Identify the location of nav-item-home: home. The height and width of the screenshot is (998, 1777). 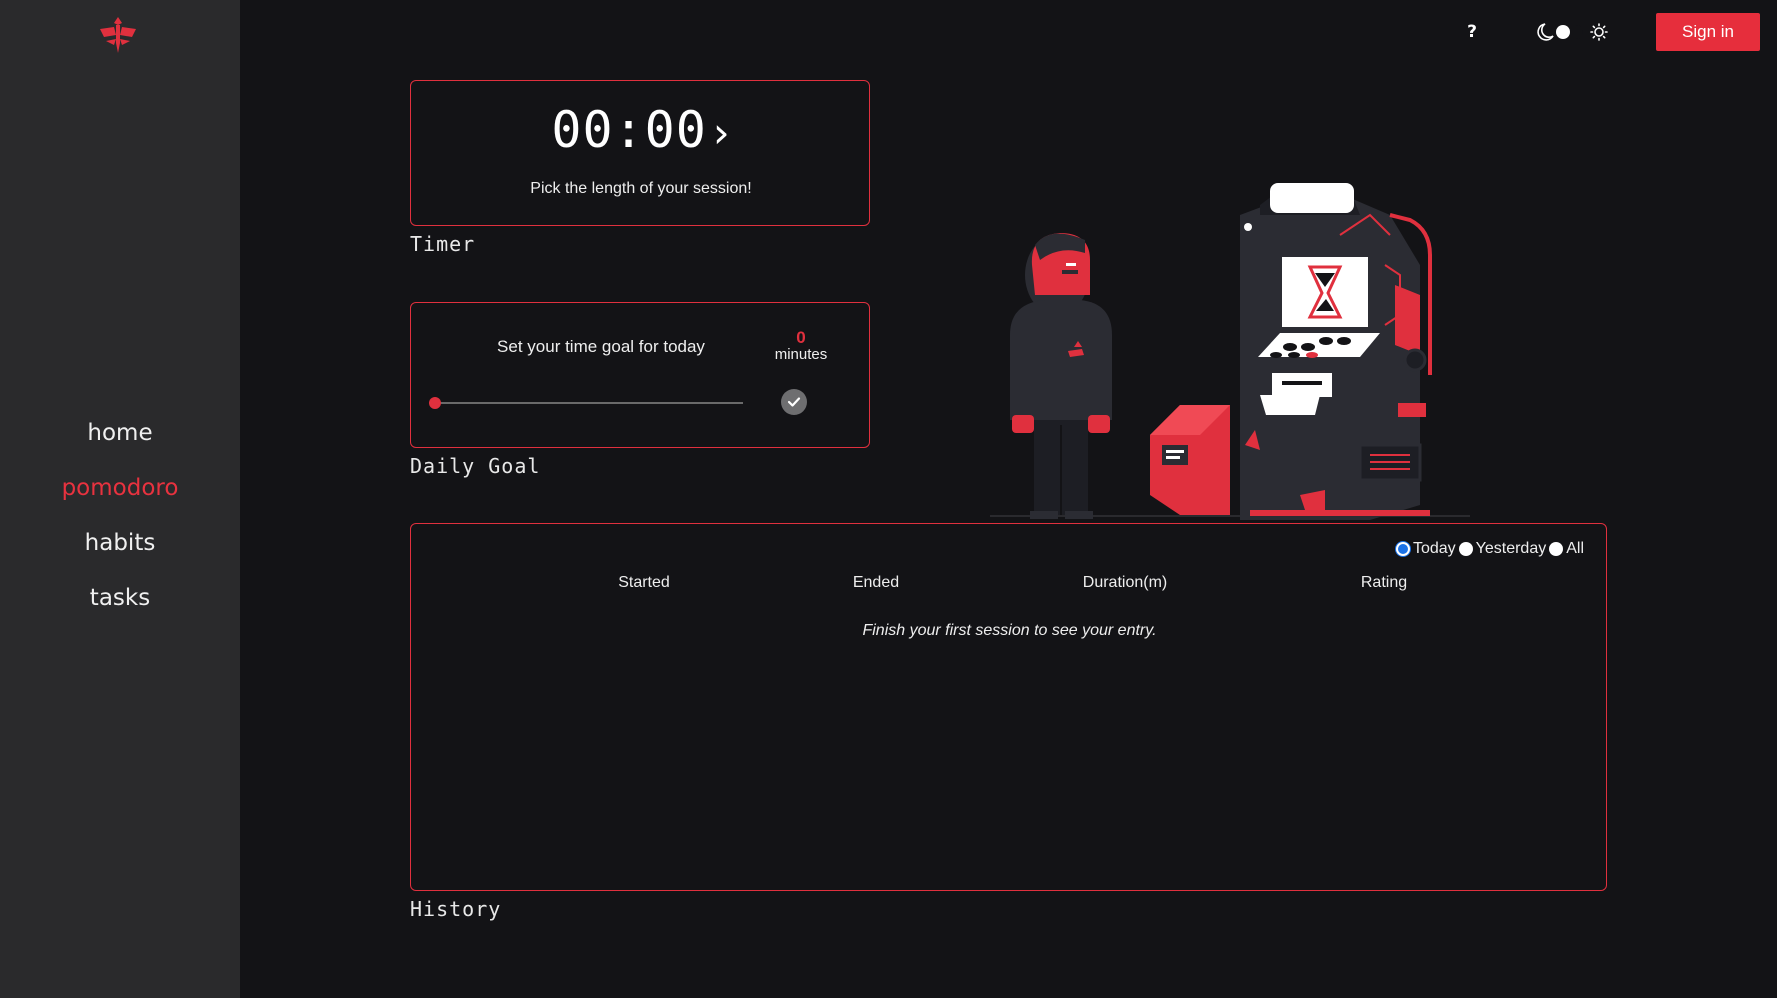
(120, 438).